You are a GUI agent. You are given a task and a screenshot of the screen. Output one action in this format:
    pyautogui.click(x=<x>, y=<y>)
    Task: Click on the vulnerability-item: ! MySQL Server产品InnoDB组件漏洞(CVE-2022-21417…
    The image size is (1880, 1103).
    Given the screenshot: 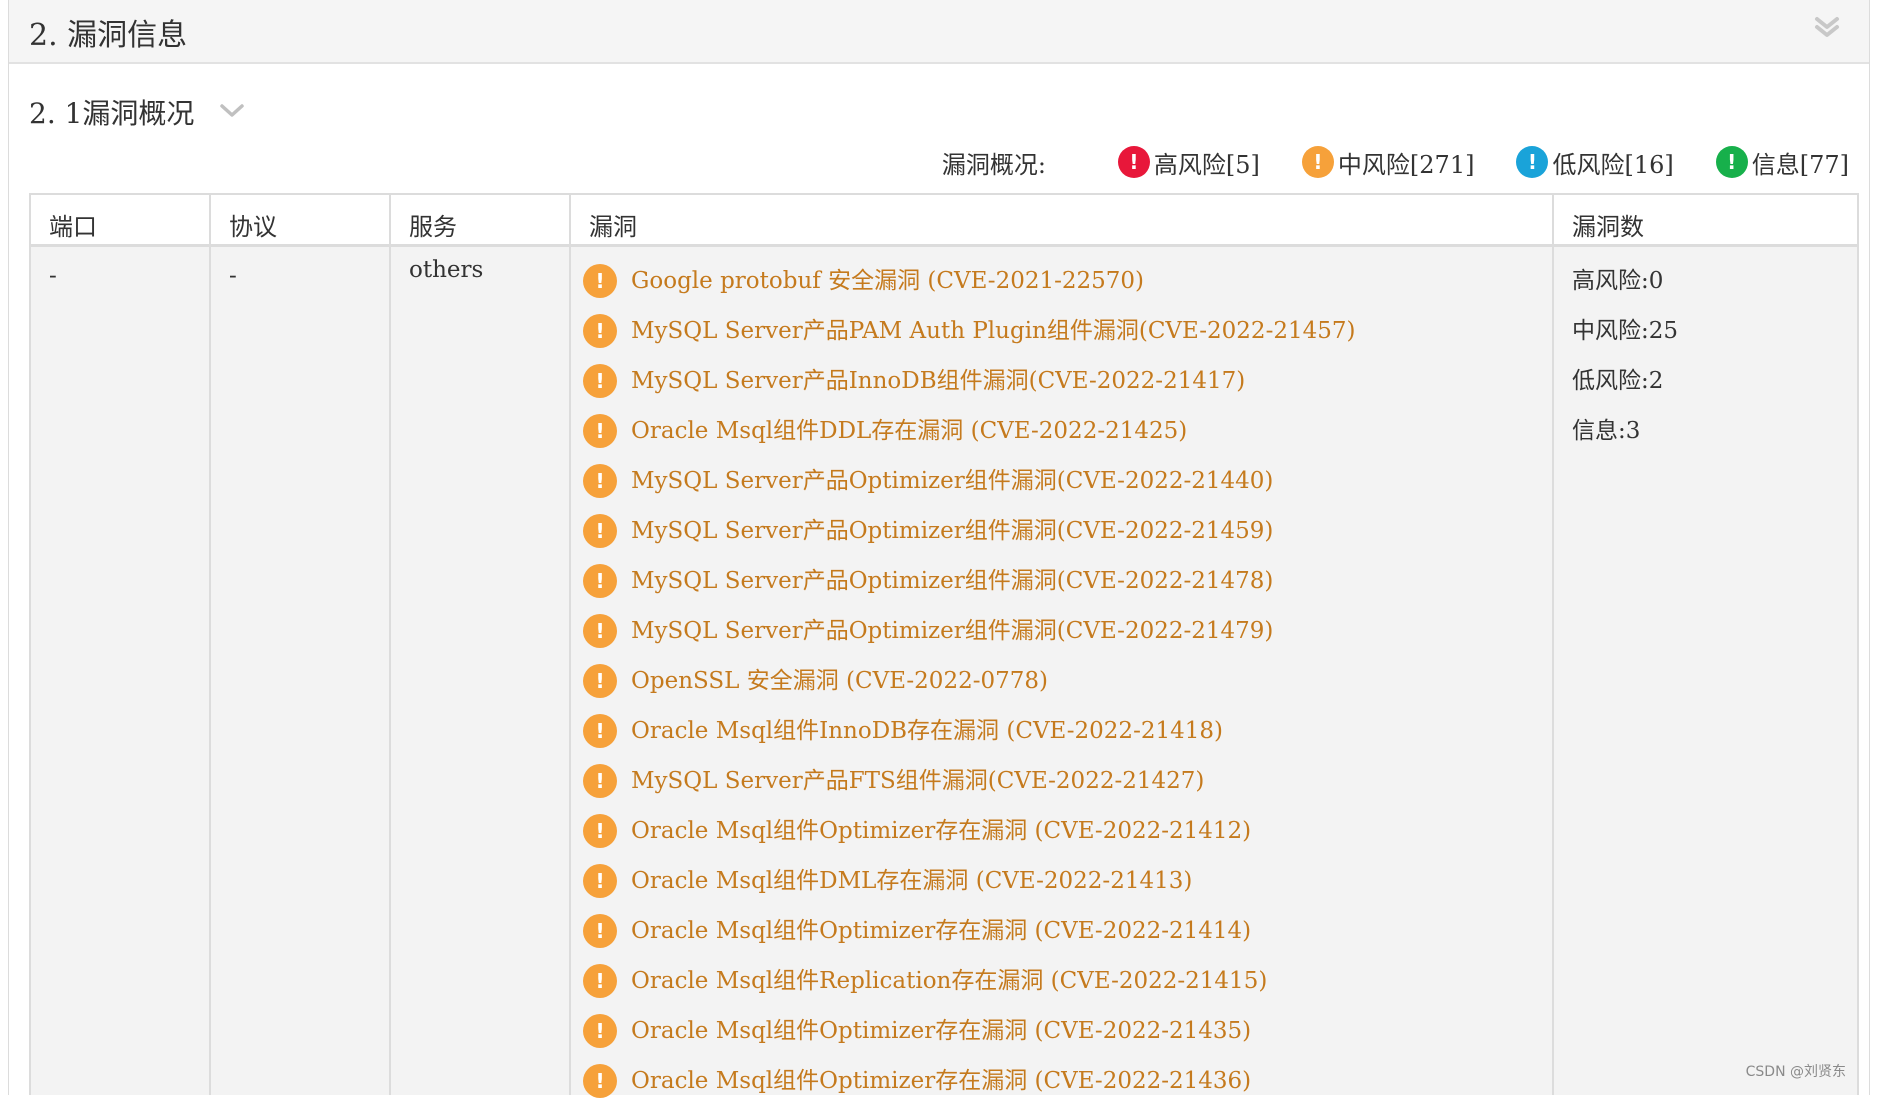 What is the action you would take?
    pyautogui.click(x=1048, y=378)
    